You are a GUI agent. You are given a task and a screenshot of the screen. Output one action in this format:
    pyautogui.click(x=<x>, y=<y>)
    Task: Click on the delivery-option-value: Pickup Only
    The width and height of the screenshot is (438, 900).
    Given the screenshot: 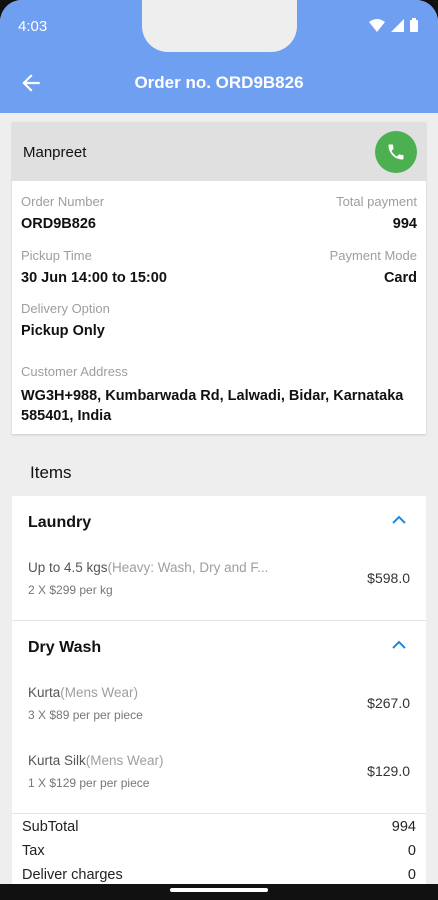 What is the action you would take?
    pyautogui.click(x=63, y=331)
    